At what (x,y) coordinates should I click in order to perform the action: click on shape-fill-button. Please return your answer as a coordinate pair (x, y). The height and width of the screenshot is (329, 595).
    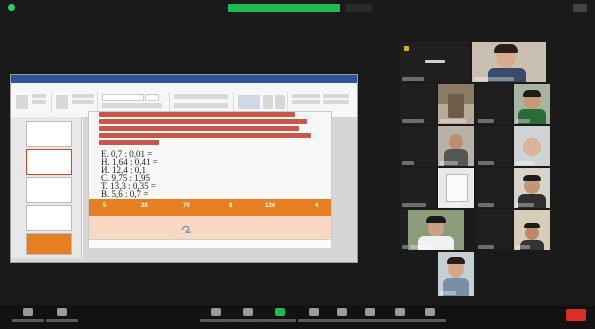
    Looking at the image, I should click on (306, 96).